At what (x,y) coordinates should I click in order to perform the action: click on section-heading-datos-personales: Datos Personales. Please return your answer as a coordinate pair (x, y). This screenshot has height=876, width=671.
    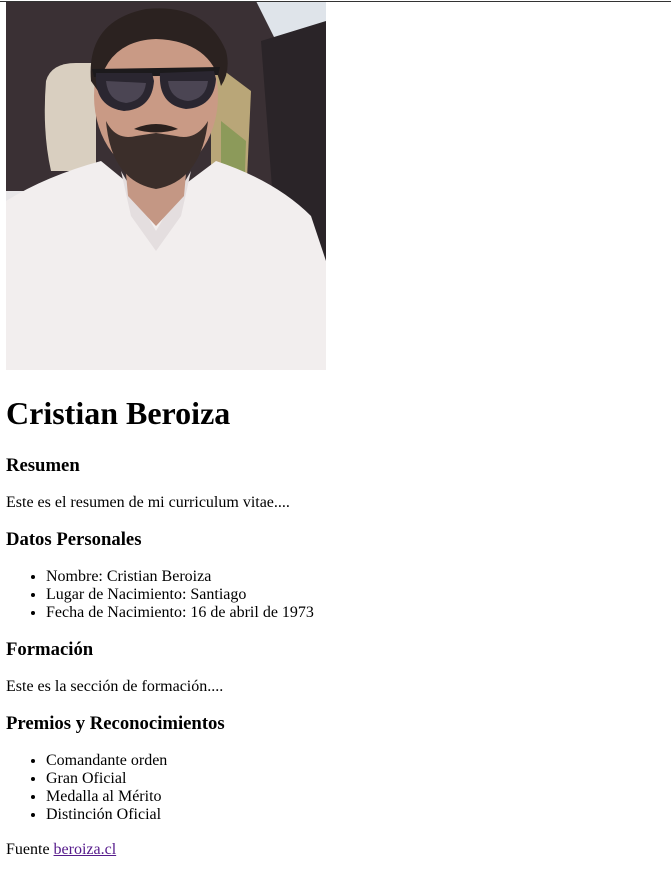
    Looking at the image, I should click on (74, 539).